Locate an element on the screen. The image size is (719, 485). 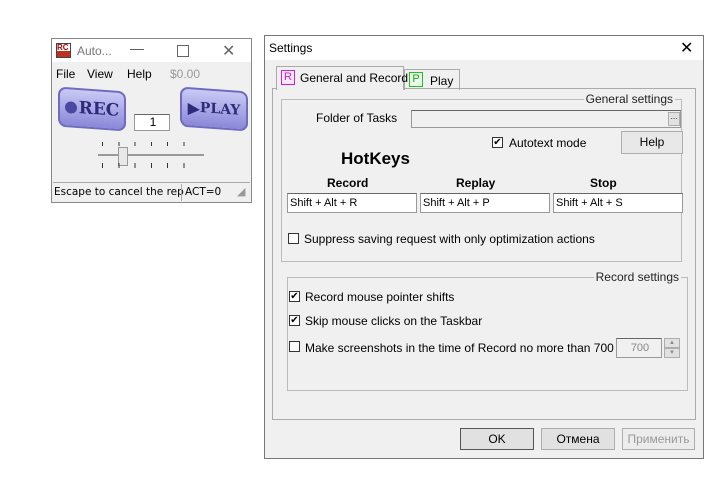
speed-slider is located at coordinates (151, 154).